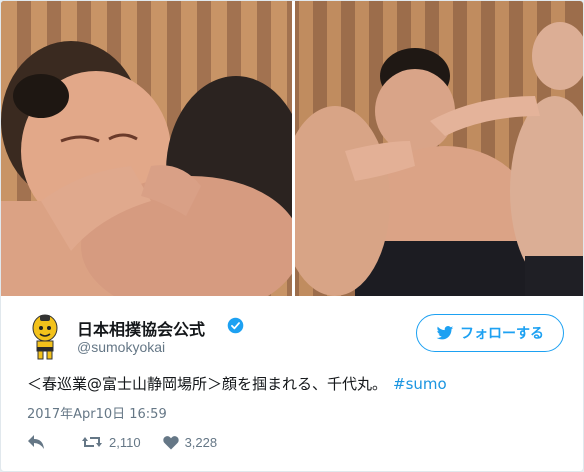 This screenshot has width=584, height=472. I want to click on avatar-mascot-icon, so click(45, 337).